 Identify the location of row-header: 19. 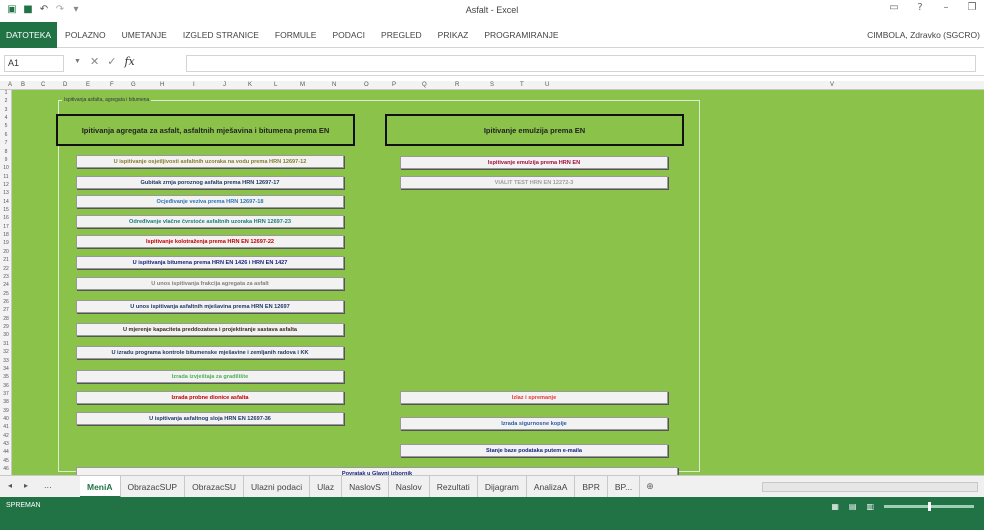
(5, 243).